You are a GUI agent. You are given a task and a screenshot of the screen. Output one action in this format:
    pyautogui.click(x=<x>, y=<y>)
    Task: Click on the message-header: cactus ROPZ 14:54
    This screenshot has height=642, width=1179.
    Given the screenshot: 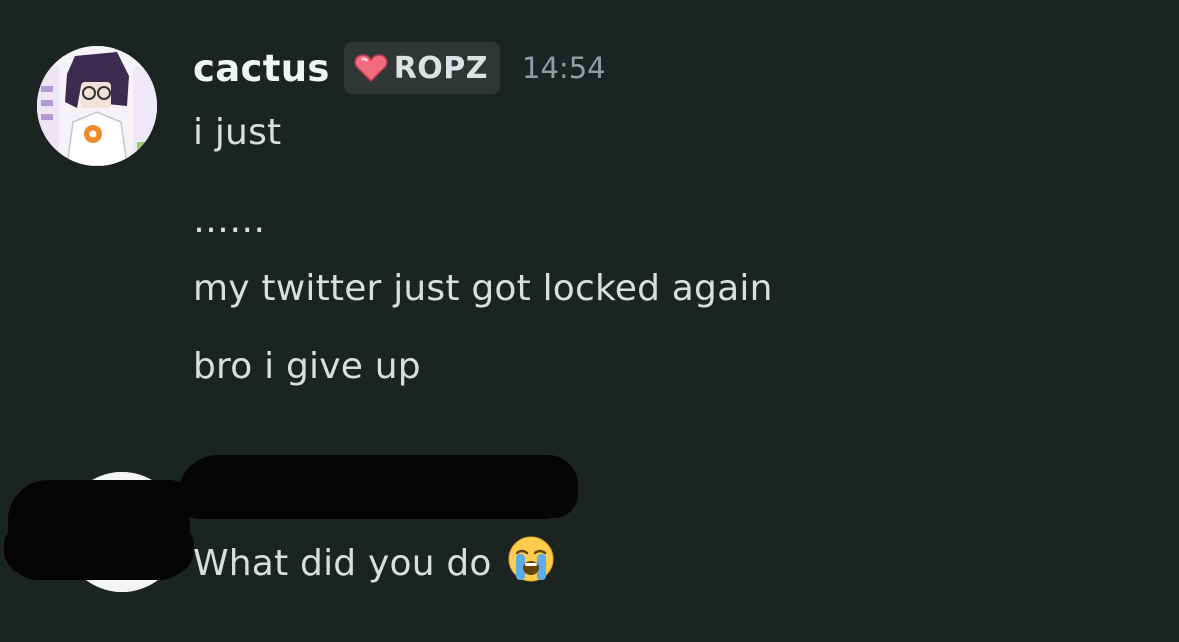 What is the action you would take?
    pyautogui.click(x=399, y=68)
    